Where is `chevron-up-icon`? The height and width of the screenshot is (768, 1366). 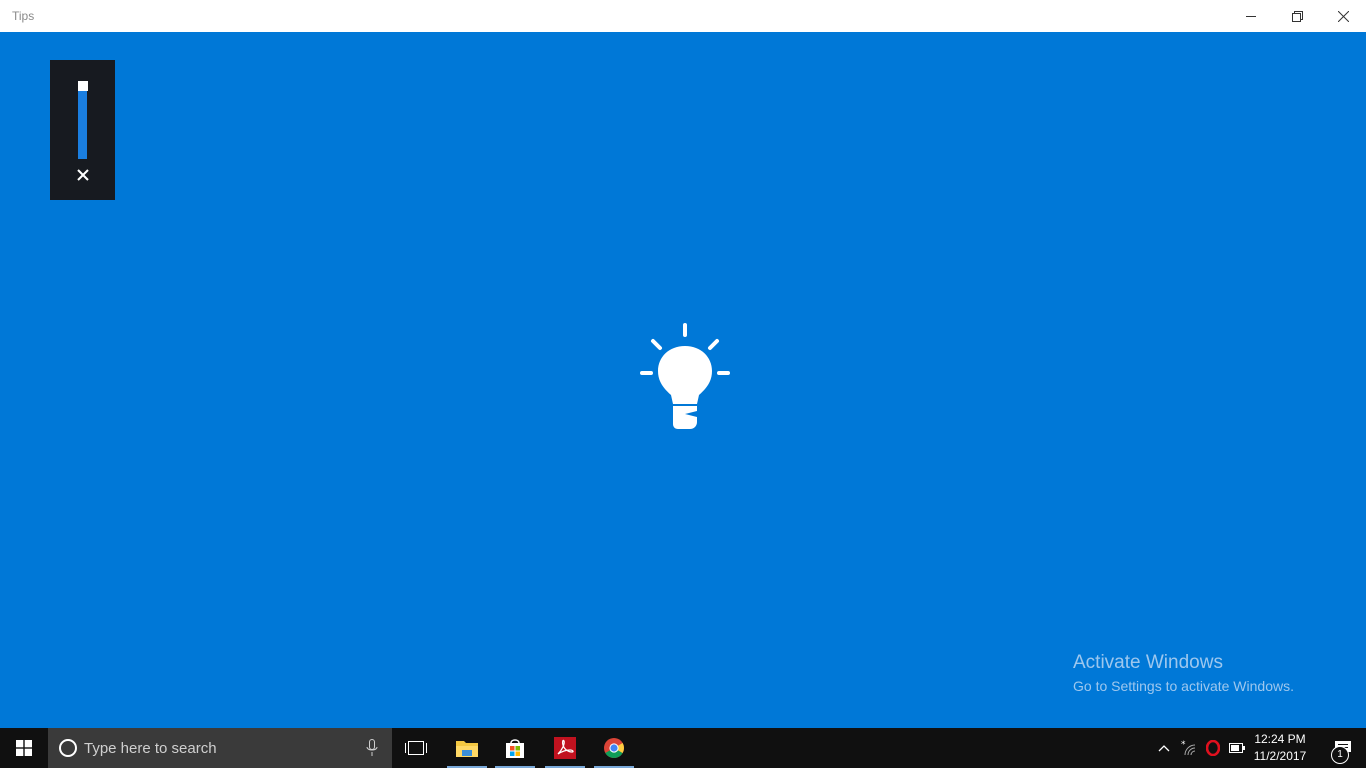
chevron-up-icon is located at coordinates (1164, 748).